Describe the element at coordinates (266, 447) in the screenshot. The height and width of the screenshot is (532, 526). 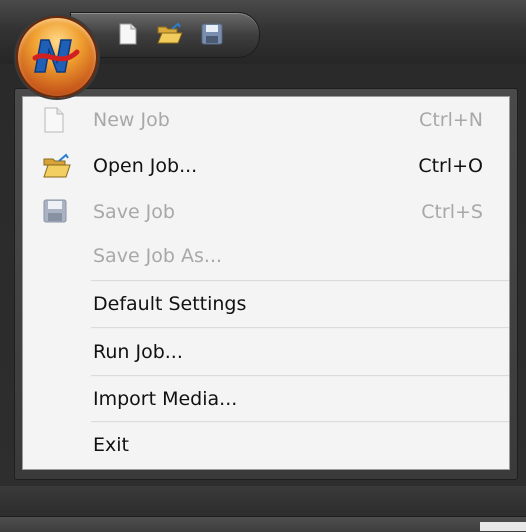
I see `menu-item-exit: Exit` at that location.